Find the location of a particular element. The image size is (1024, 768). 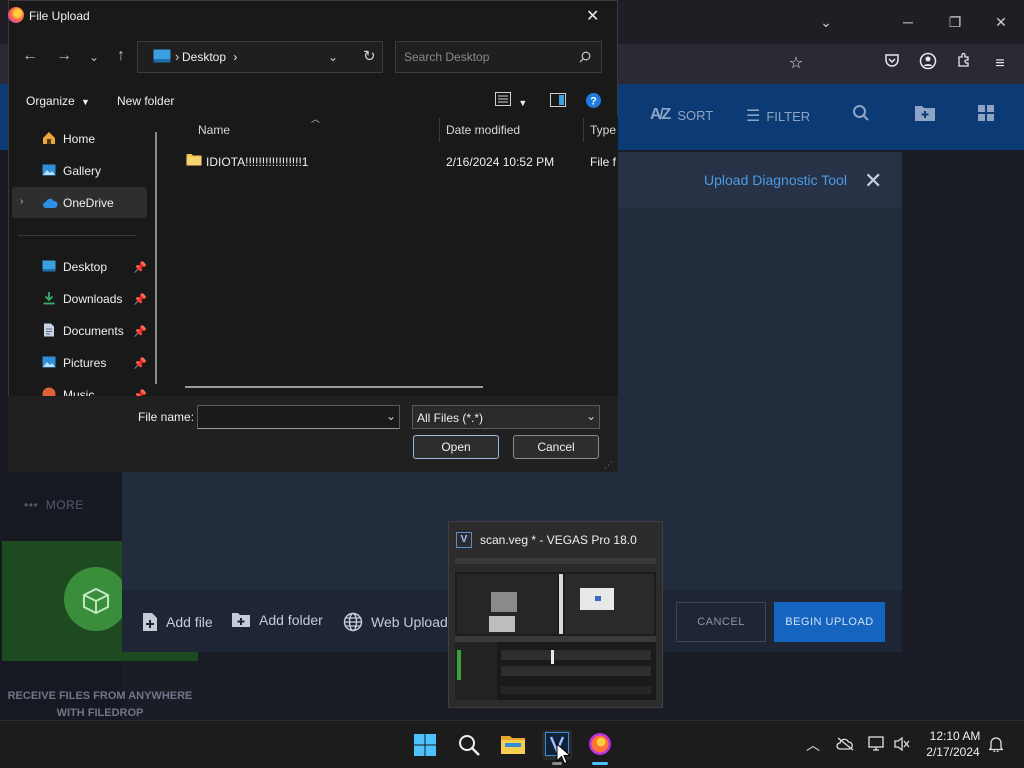

mouse-cursor-icon is located at coordinates (563, 754).